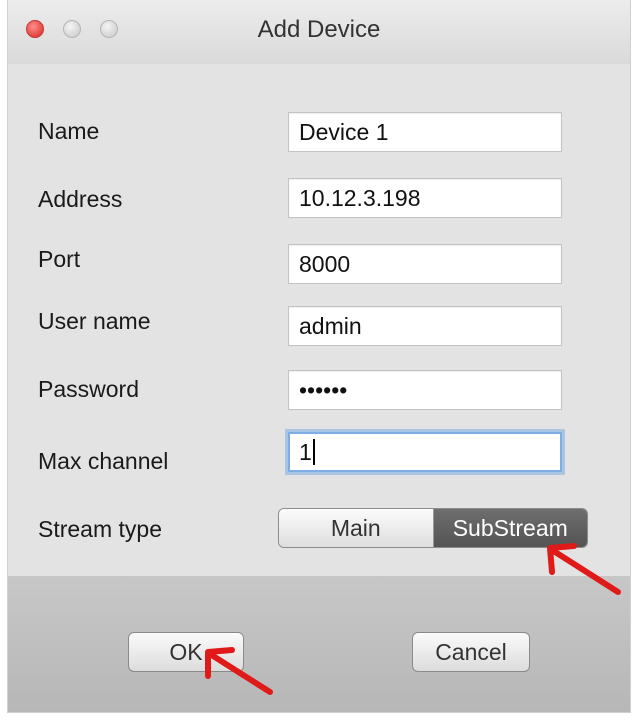  What do you see at coordinates (471, 652) in the screenshot?
I see `cancel-button: Cancel` at bounding box center [471, 652].